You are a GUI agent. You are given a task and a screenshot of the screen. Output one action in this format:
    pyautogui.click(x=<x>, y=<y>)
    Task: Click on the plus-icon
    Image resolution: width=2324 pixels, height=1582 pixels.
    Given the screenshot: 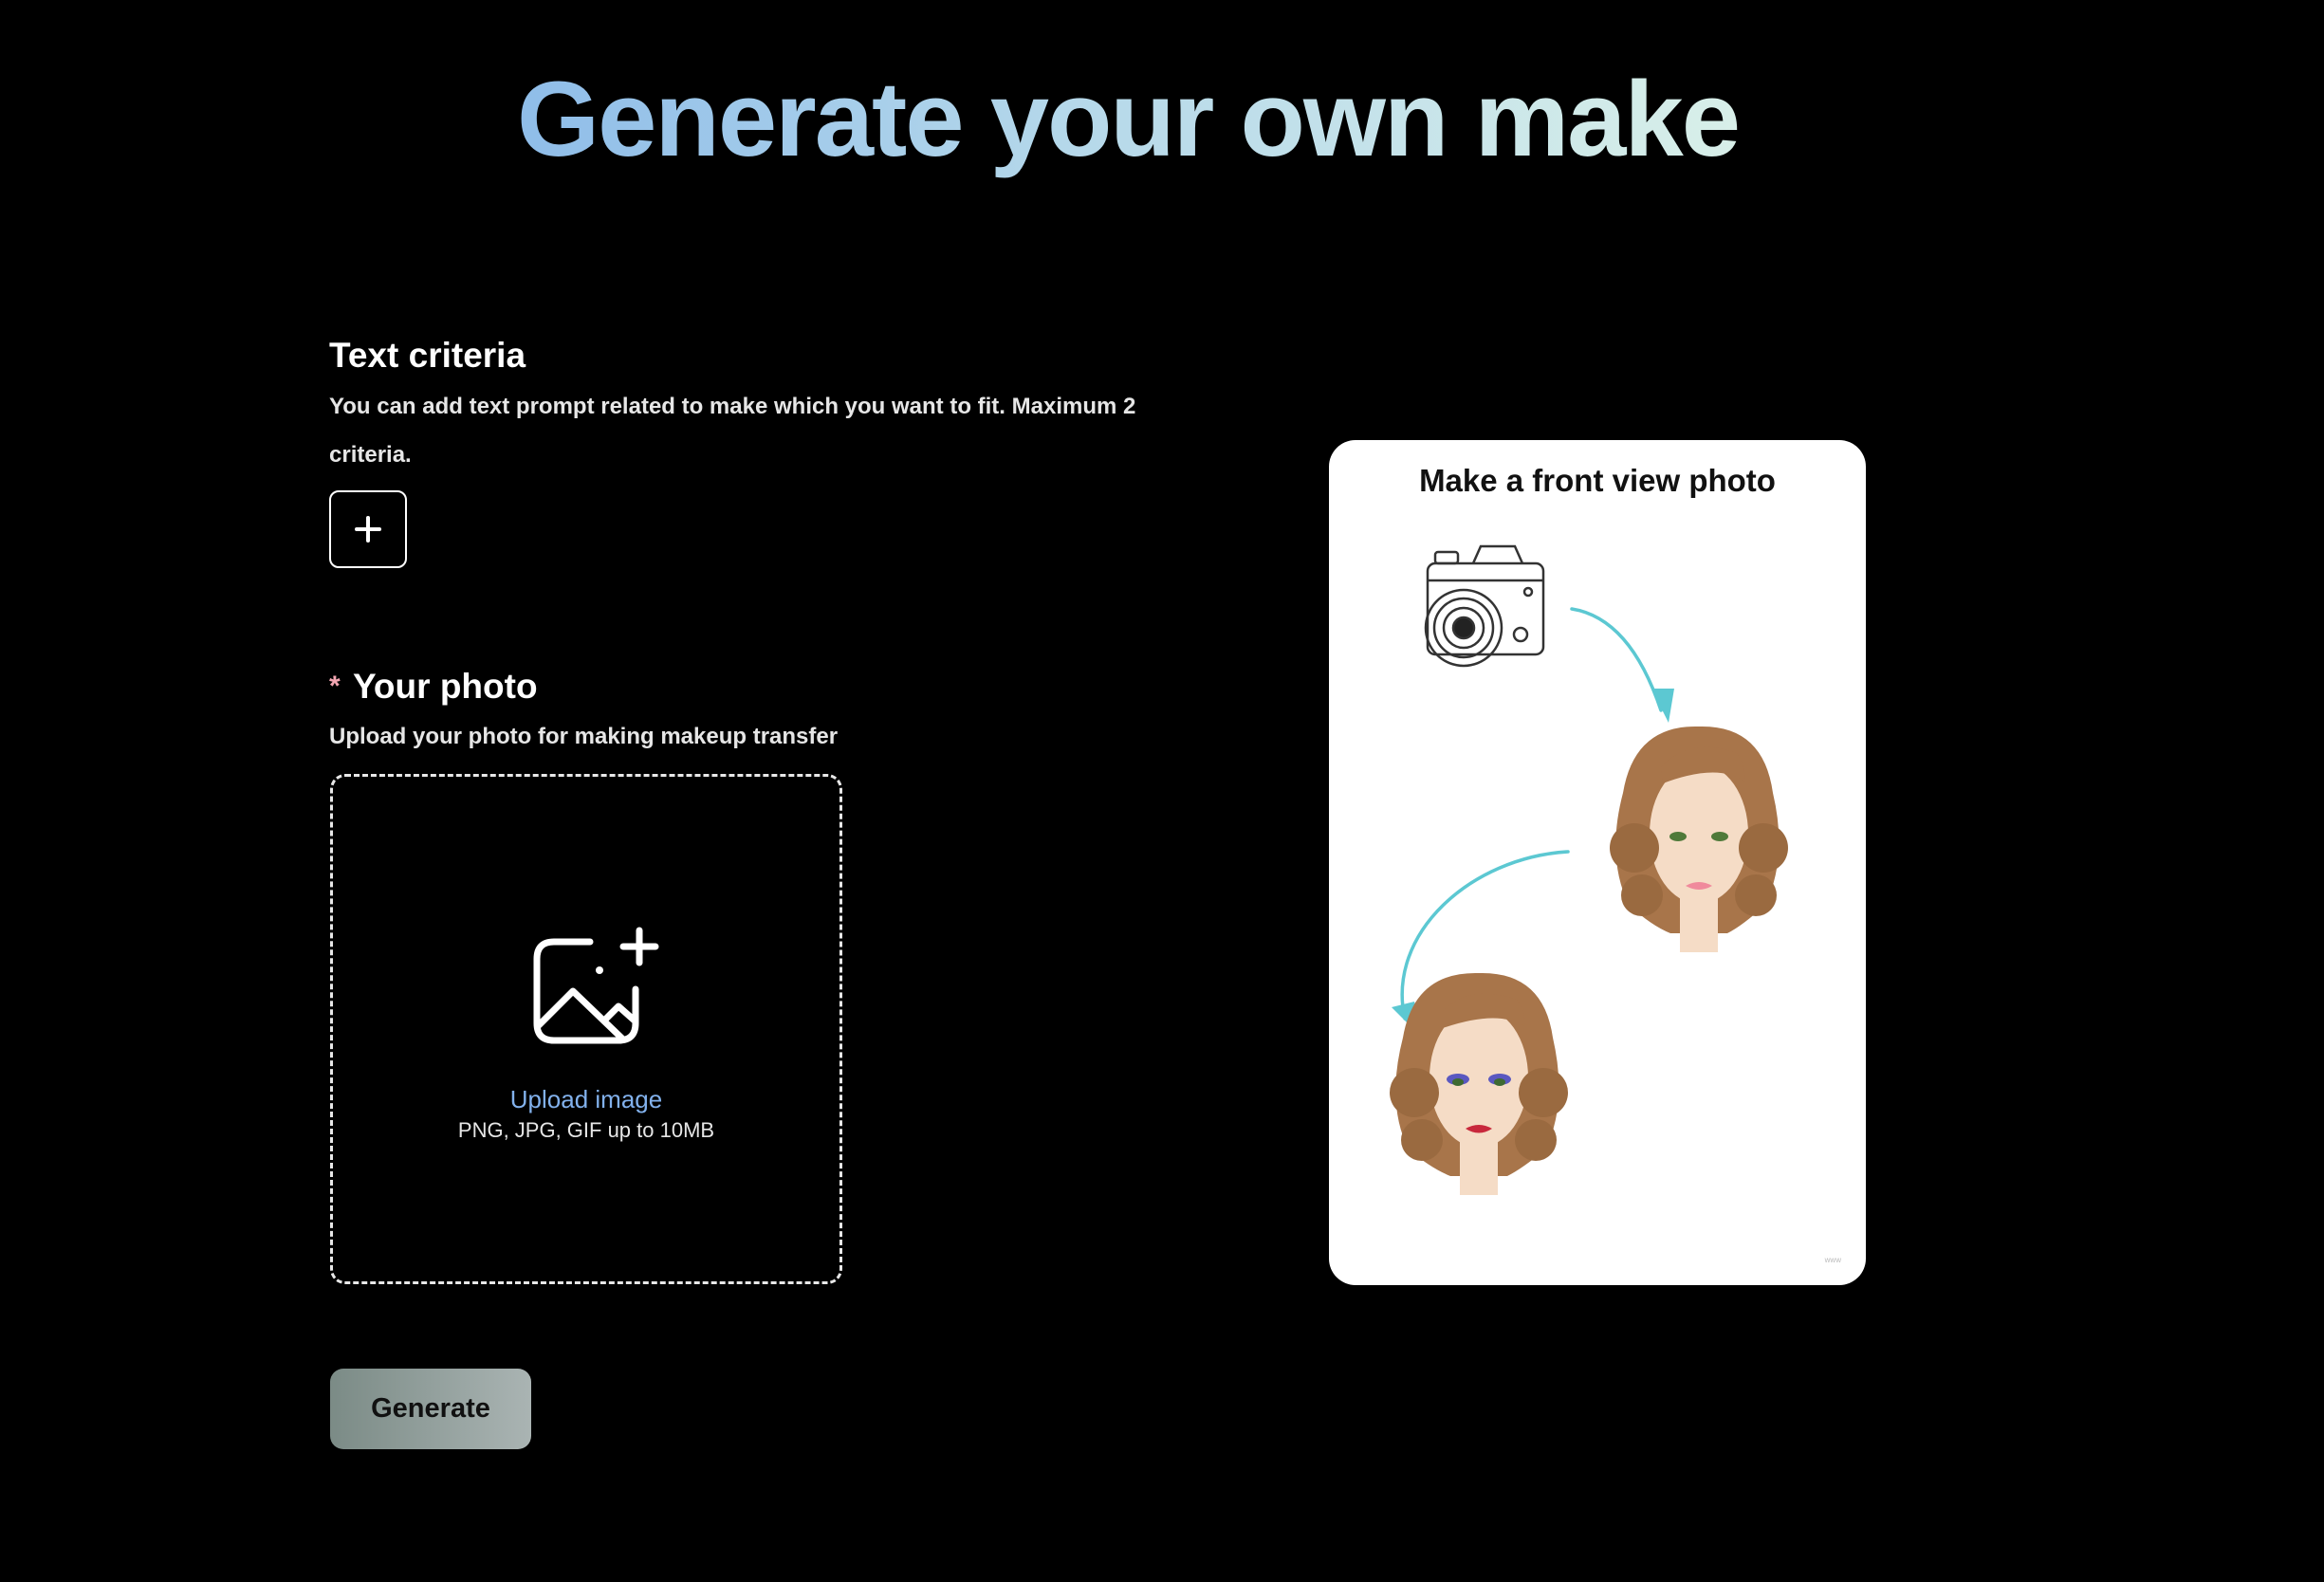 What is the action you would take?
    pyautogui.click(x=368, y=529)
    